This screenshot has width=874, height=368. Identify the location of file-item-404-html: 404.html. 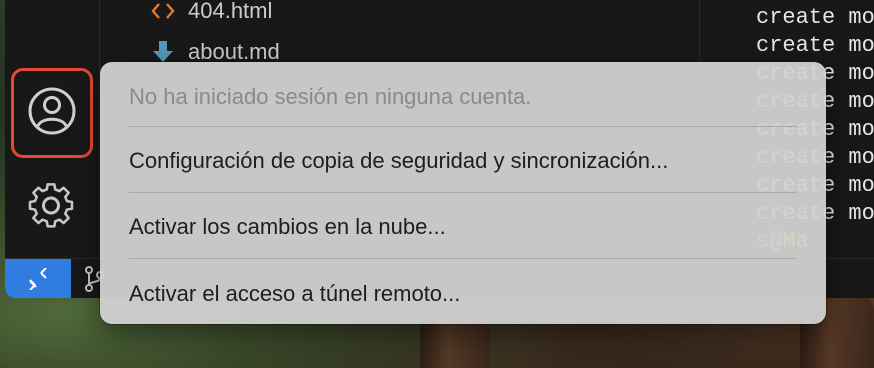
(211, 13).